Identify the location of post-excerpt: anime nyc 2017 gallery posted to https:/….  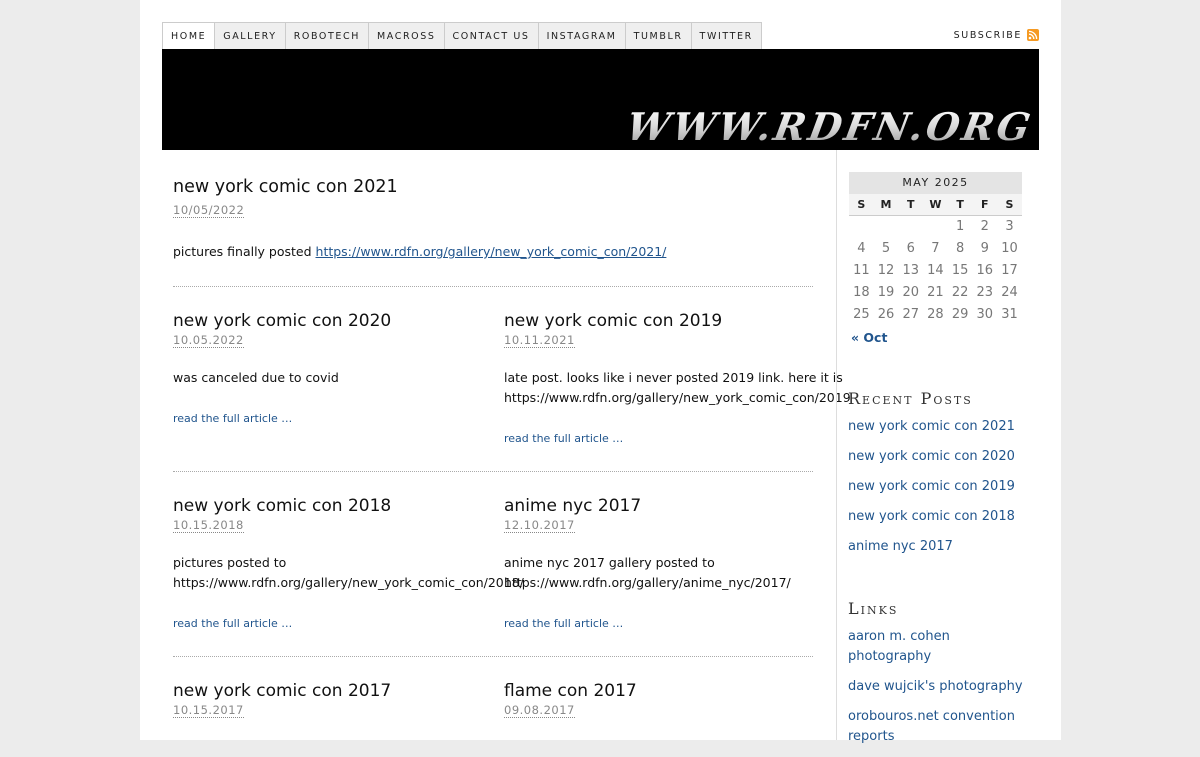
(647, 573).